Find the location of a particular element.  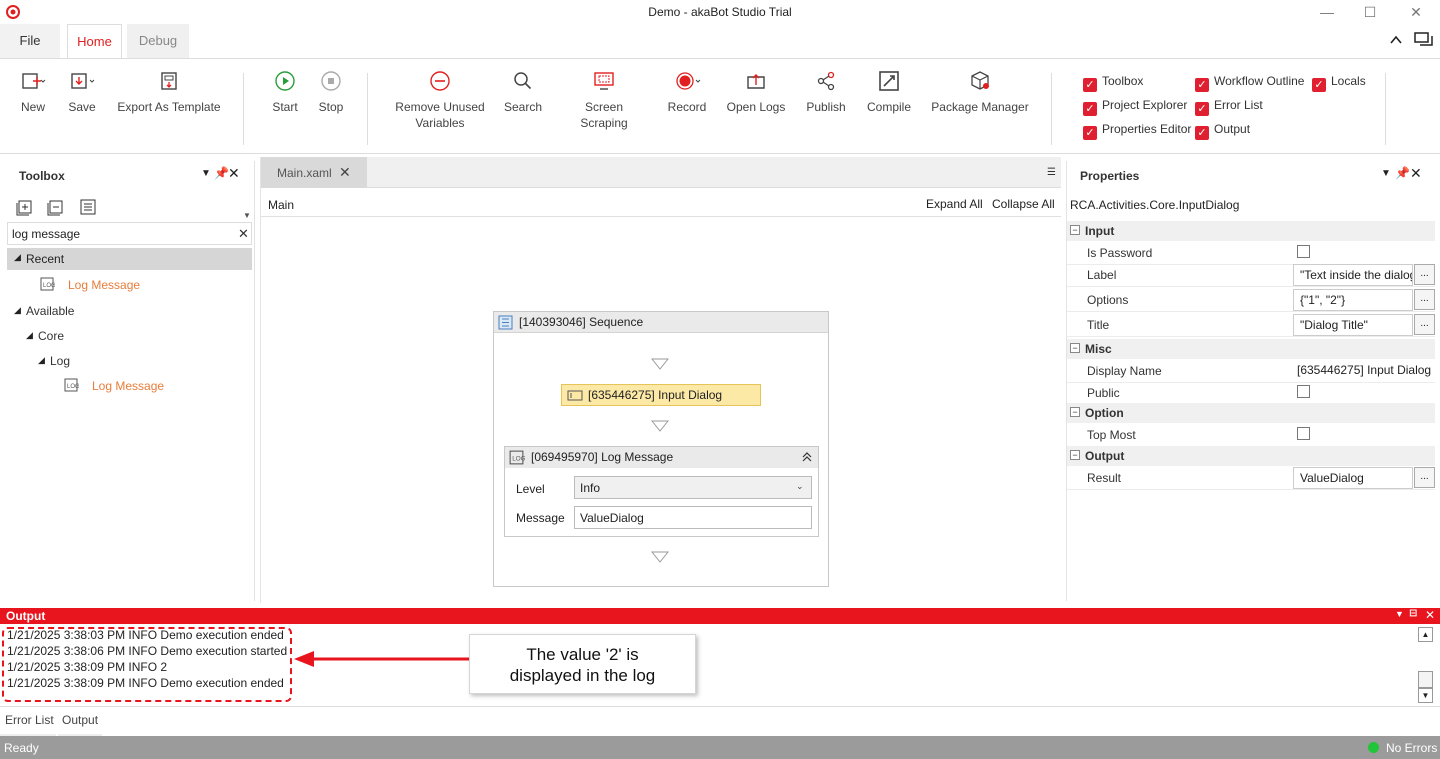

tree-item-available: Available is located at coordinates (50, 311).